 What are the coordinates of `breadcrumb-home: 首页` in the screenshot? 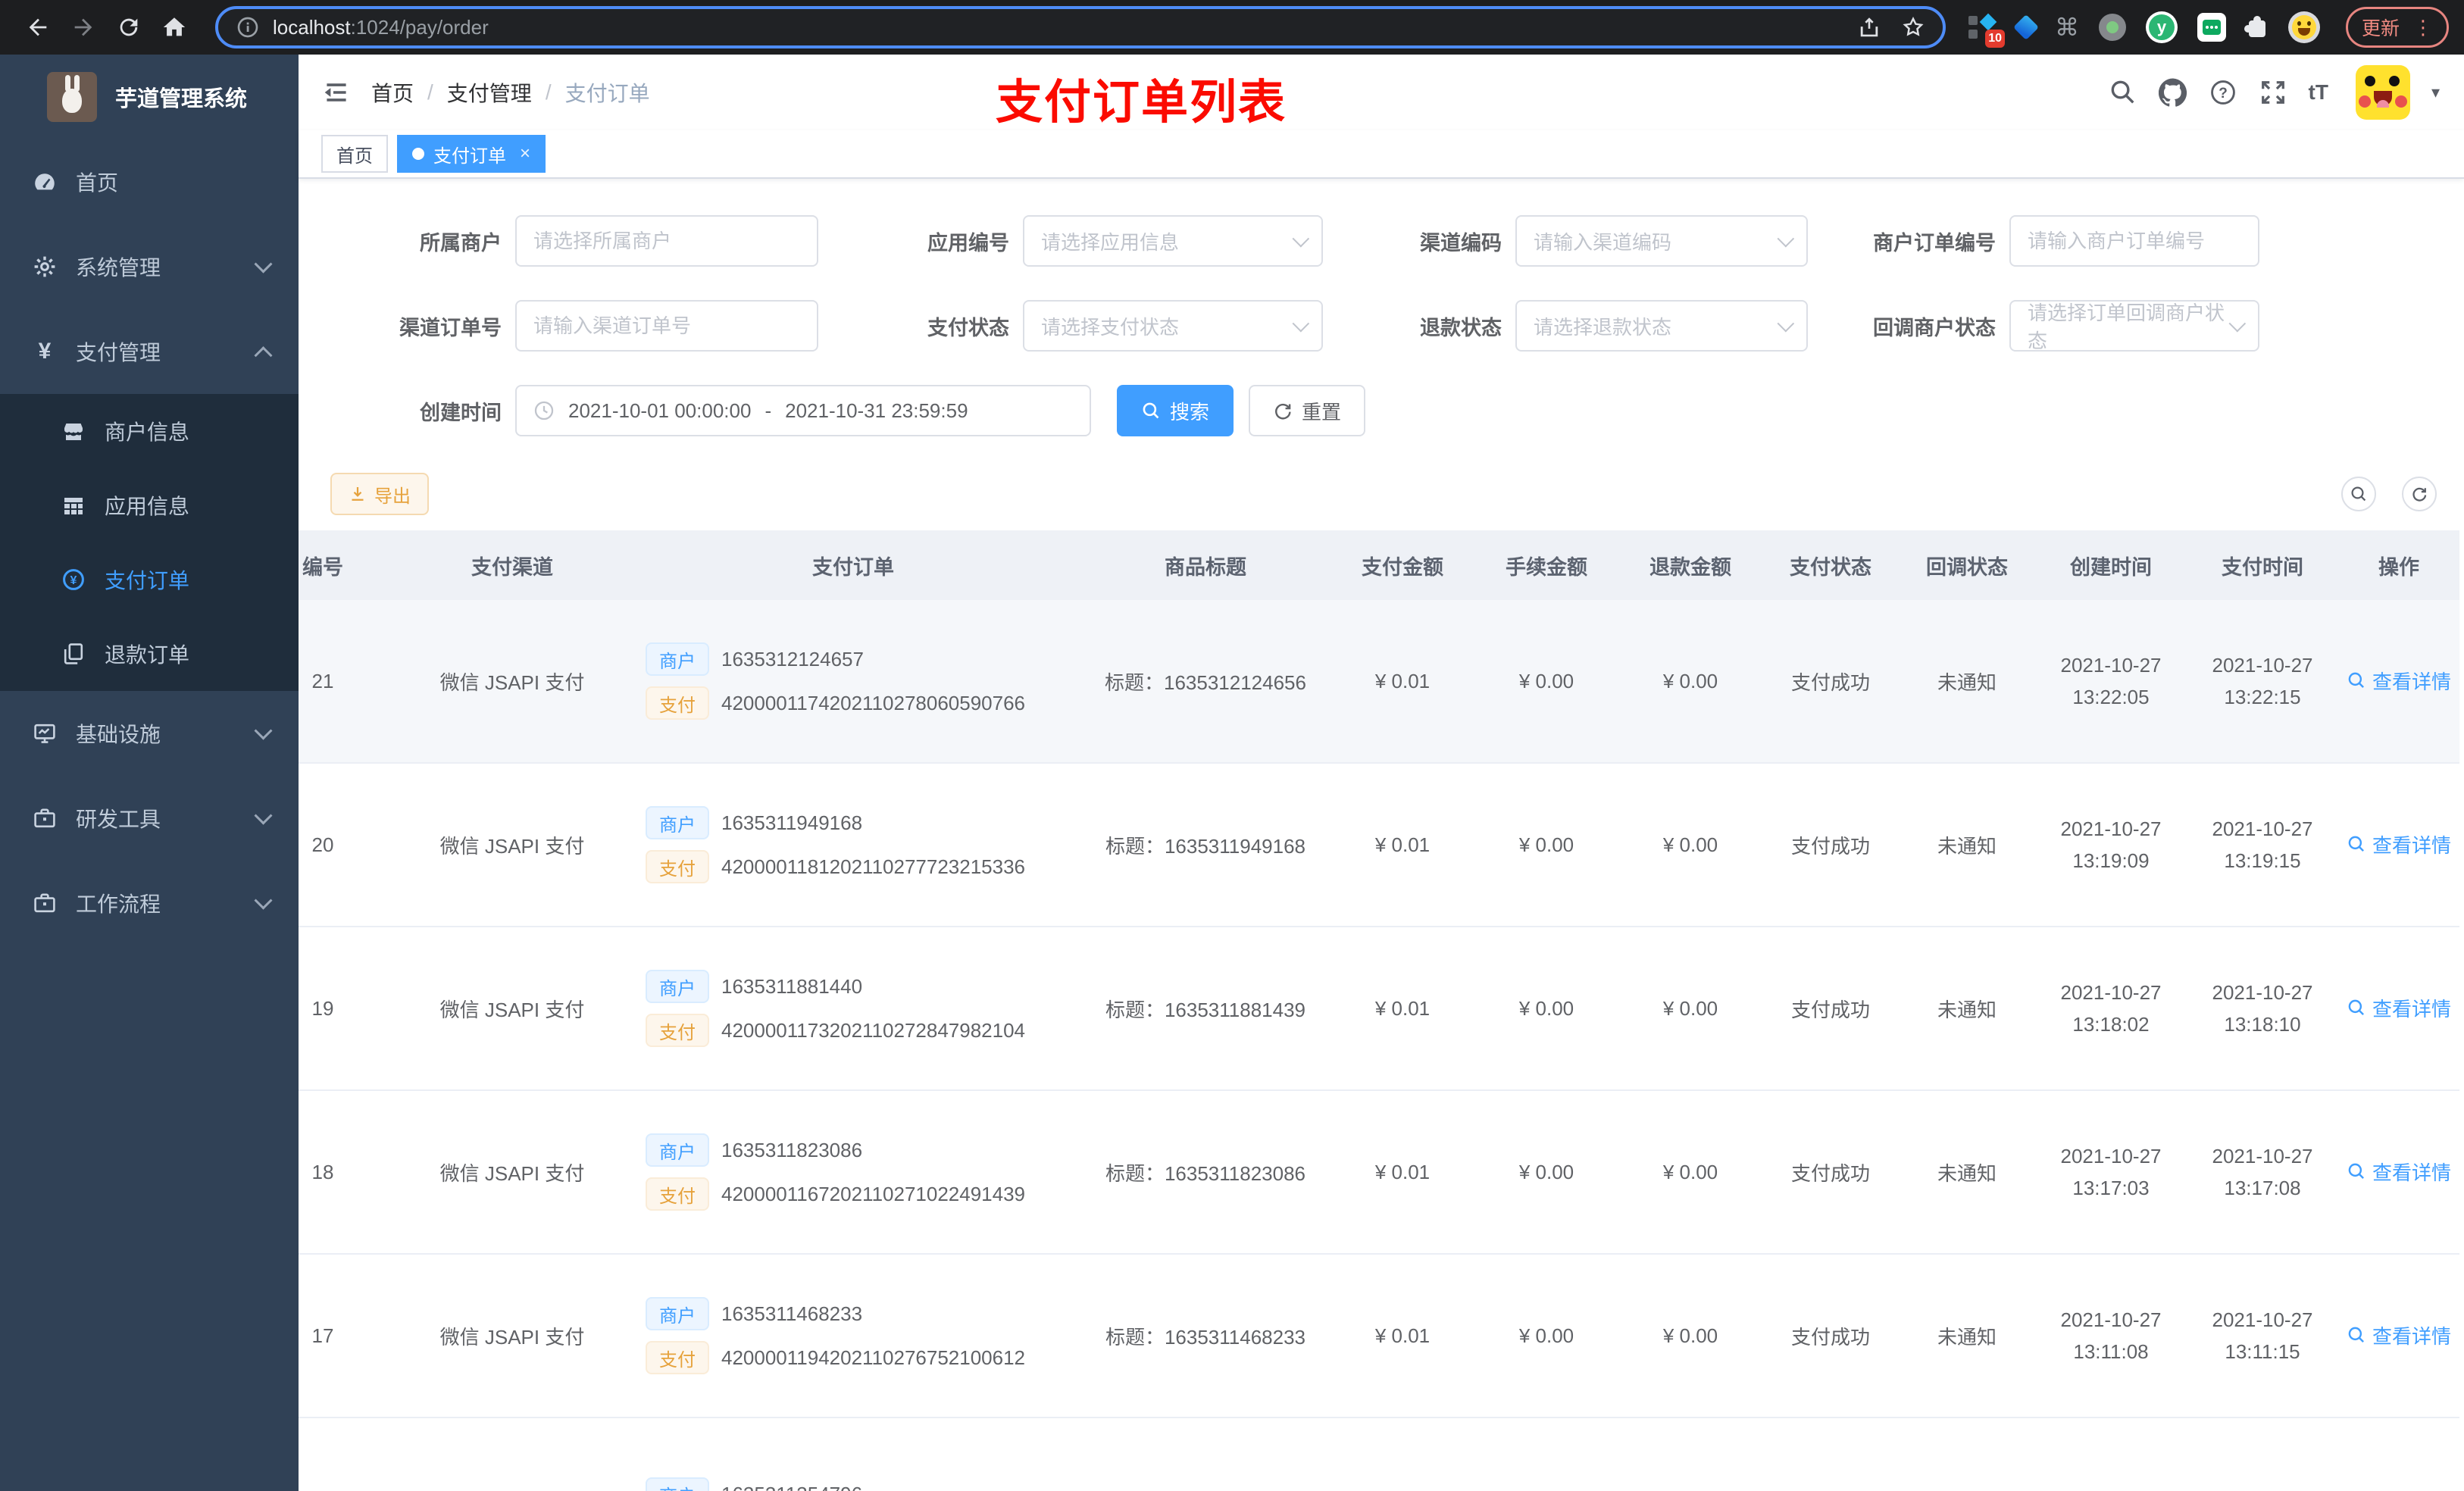 It's located at (392, 92).